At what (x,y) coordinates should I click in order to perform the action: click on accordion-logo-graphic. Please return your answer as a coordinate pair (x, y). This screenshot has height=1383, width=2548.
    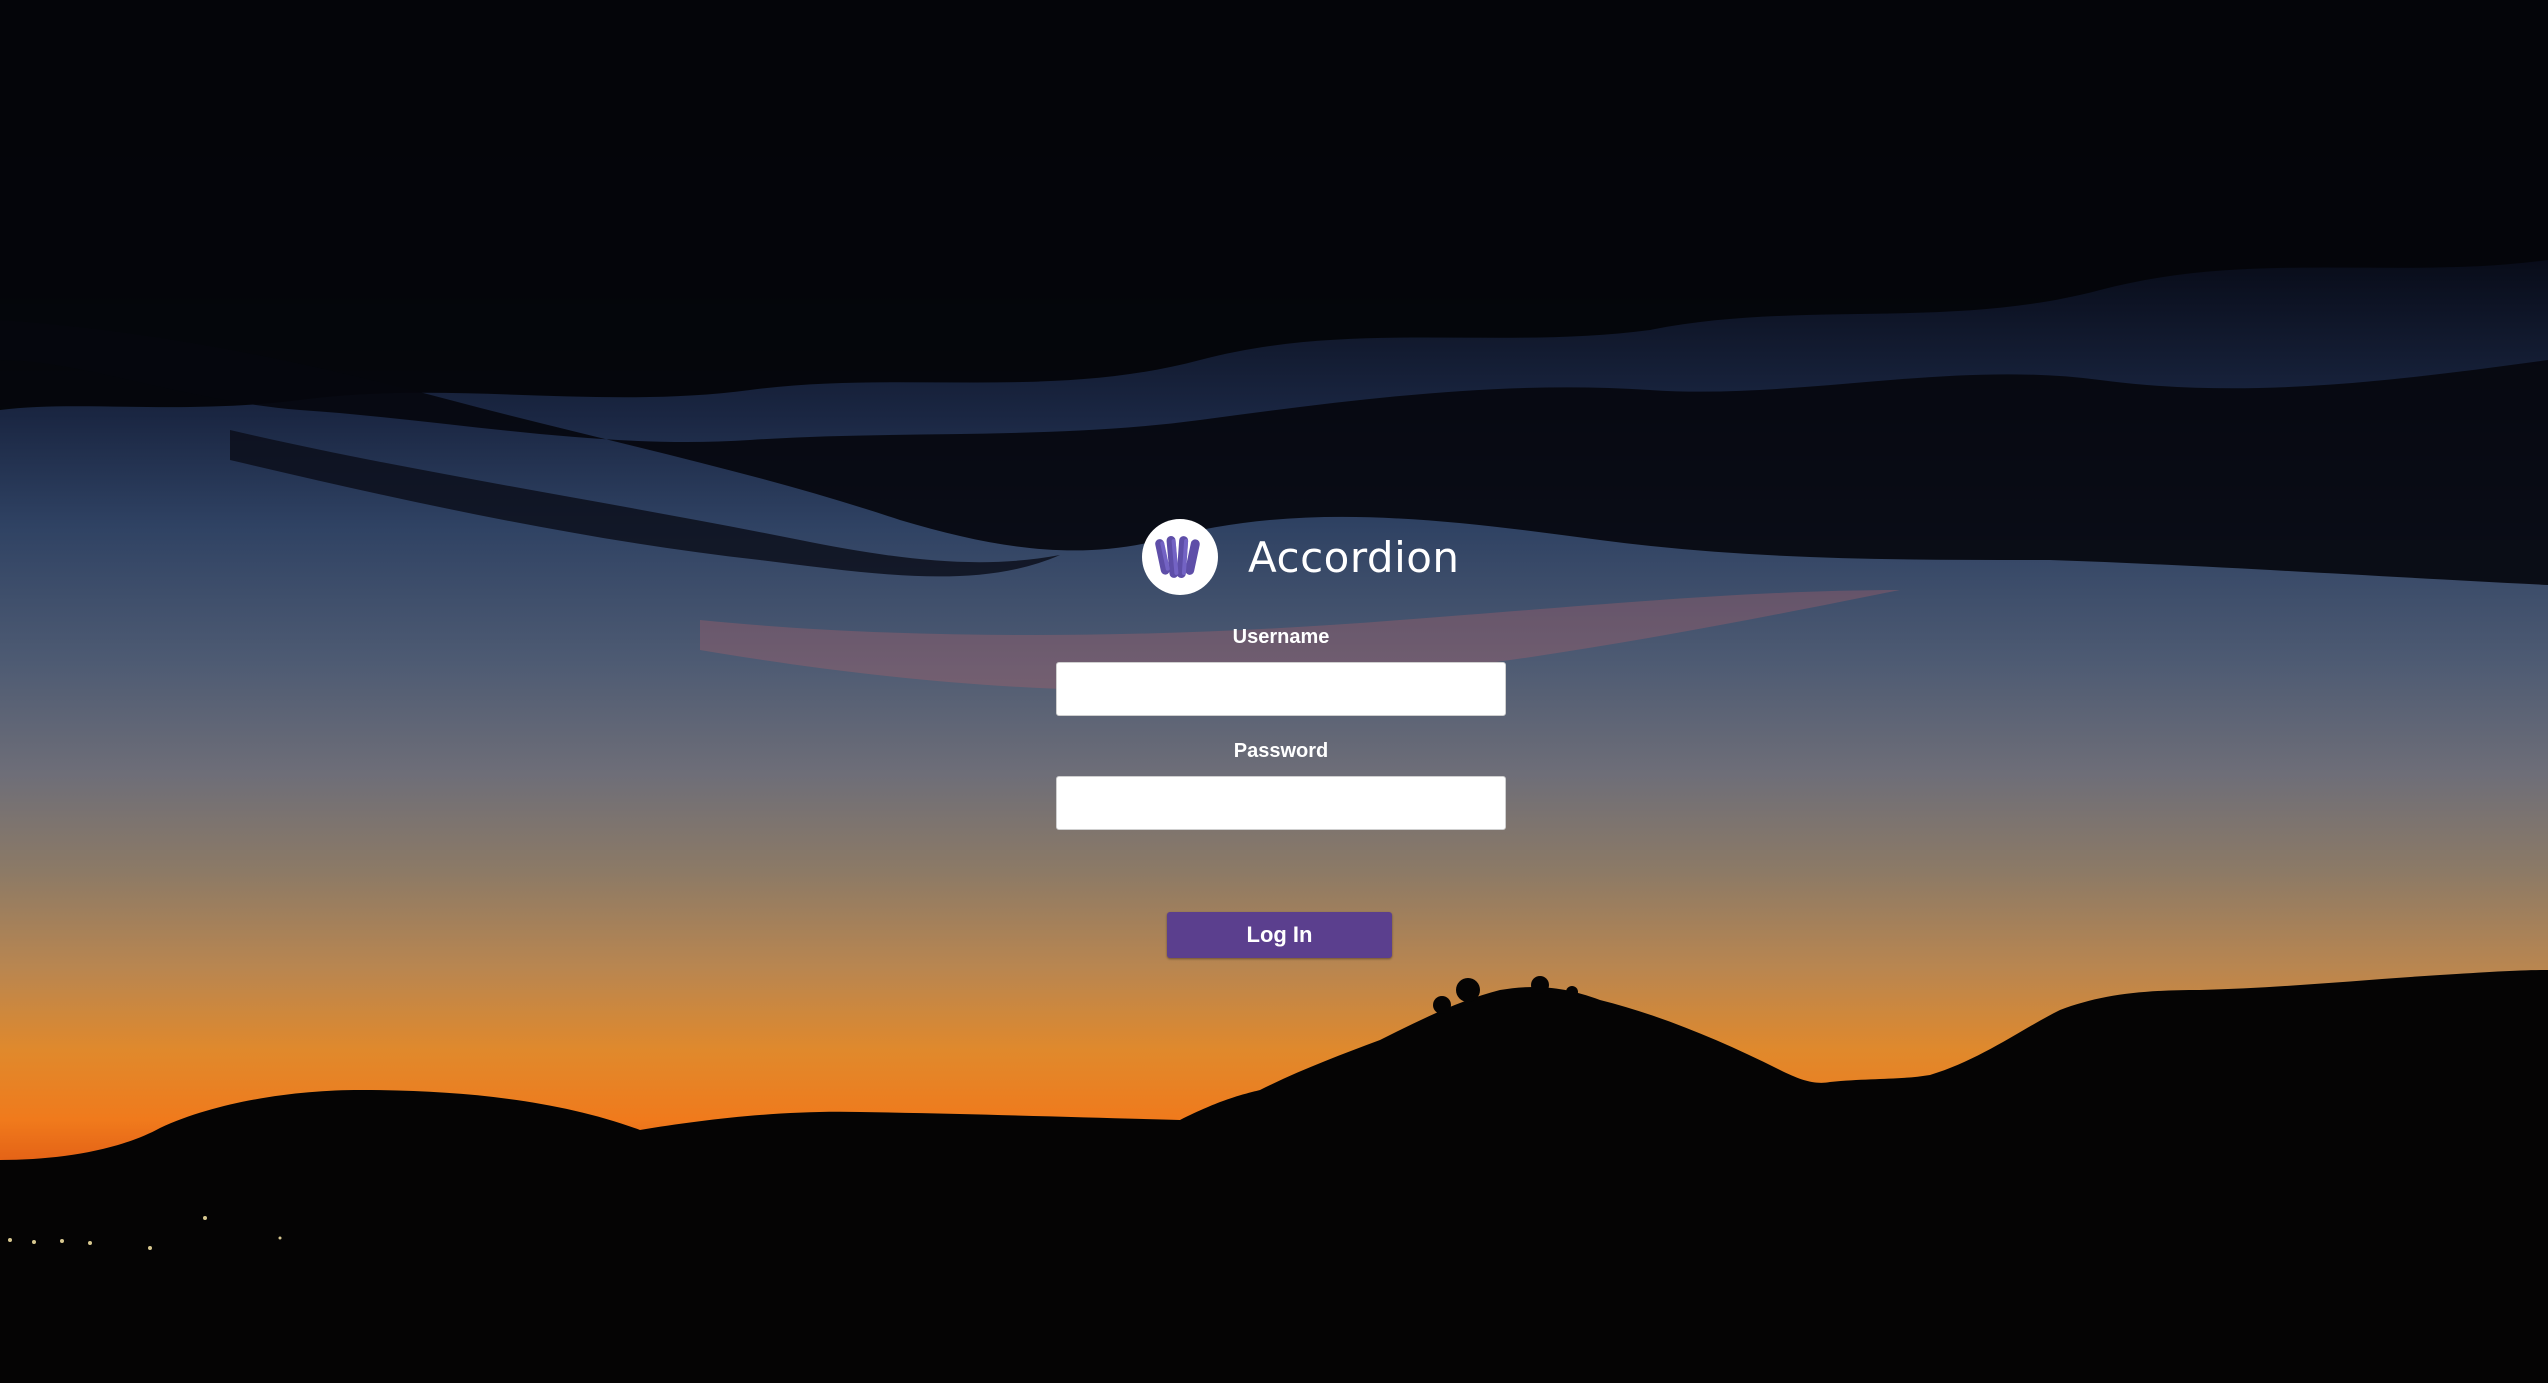
    Looking at the image, I should click on (1177, 557).